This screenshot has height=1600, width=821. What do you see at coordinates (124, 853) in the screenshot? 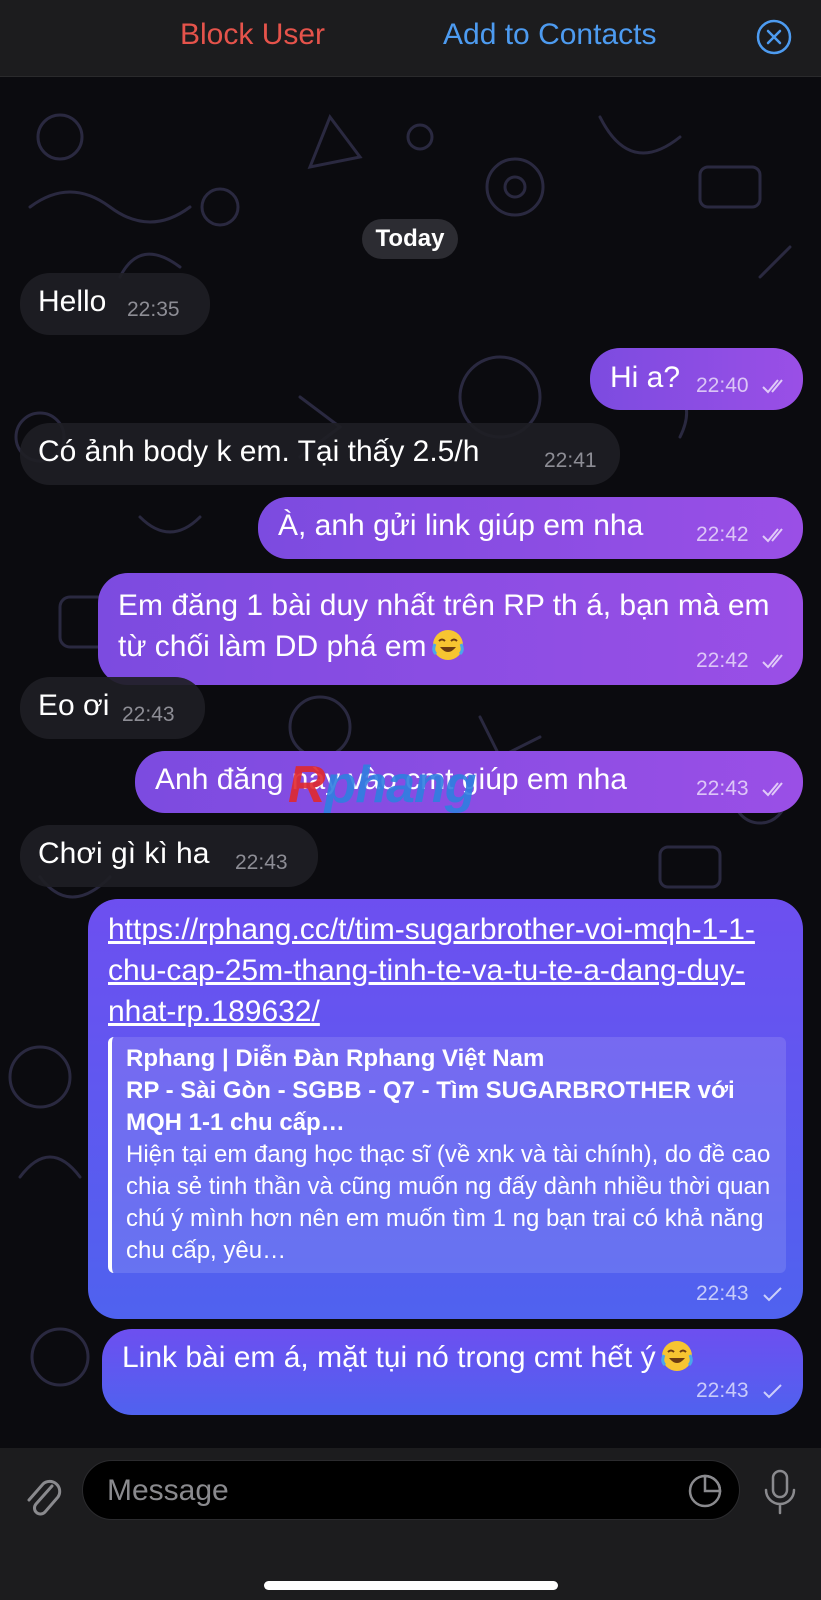
I see `message-text: Chơi gì kì ha` at bounding box center [124, 853].